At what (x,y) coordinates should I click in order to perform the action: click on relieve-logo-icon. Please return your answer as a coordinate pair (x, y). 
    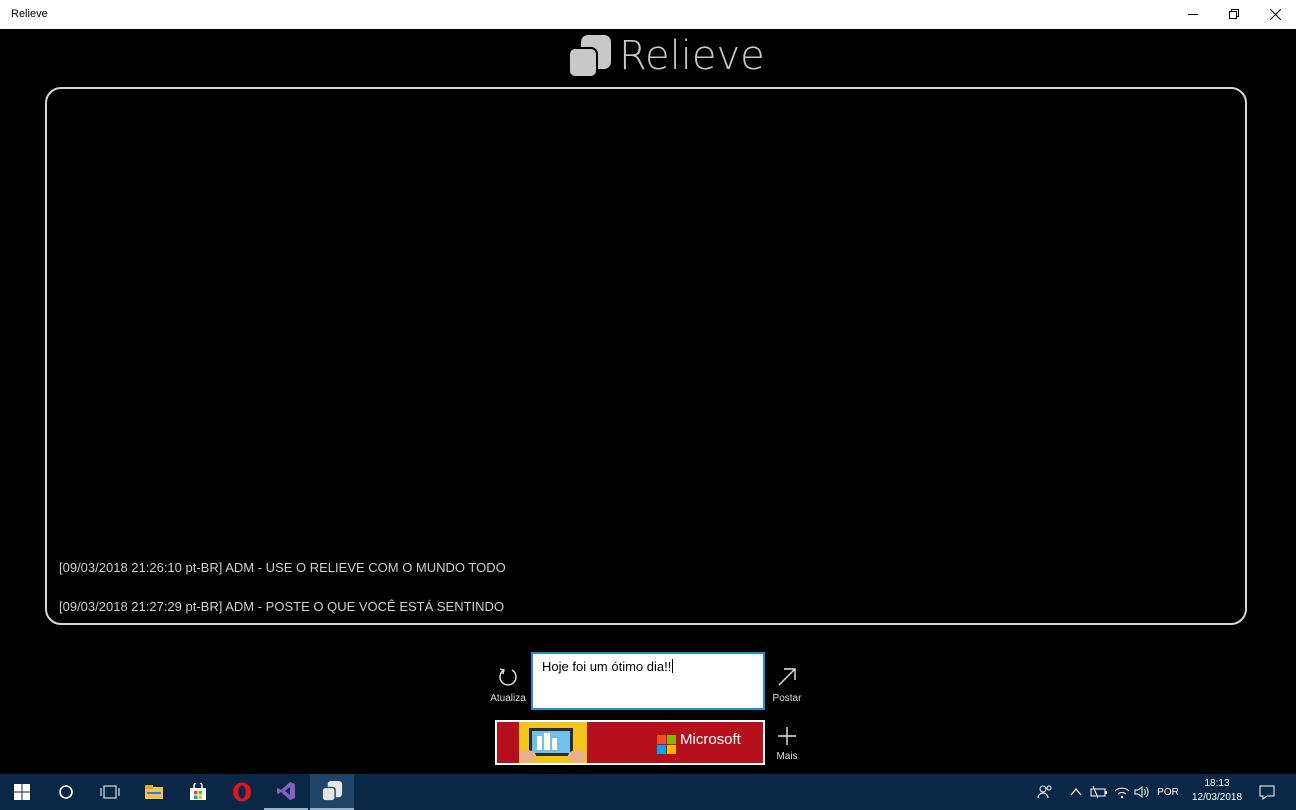
    Looking at the image, I should click on (589, 56).